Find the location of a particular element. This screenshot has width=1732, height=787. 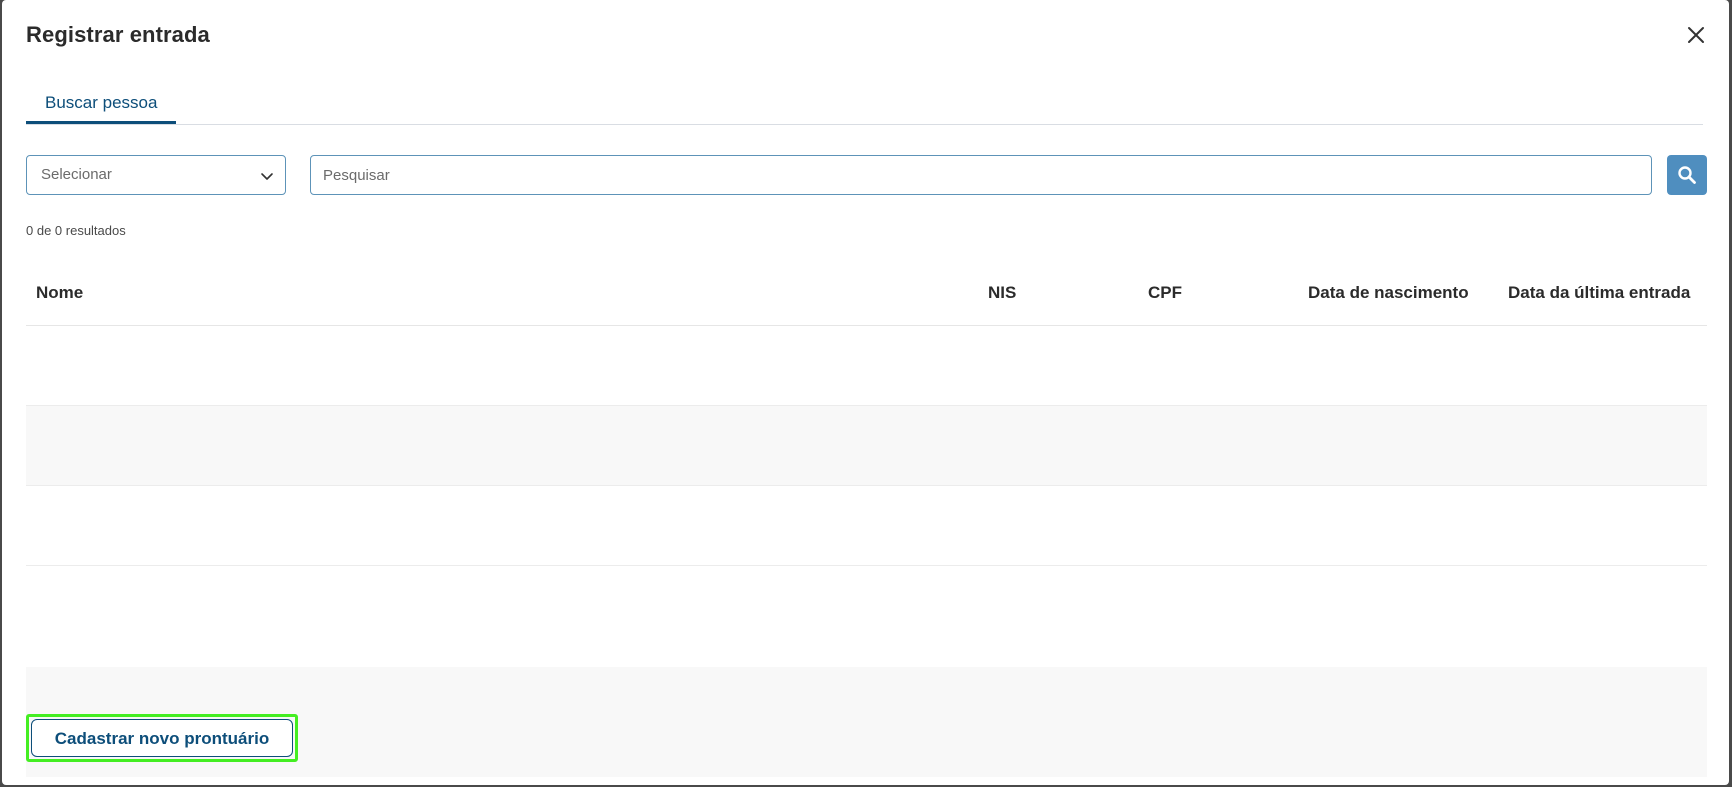

new-record-button: Cadastrar novo prontuário is located at coordinates (162, 738).